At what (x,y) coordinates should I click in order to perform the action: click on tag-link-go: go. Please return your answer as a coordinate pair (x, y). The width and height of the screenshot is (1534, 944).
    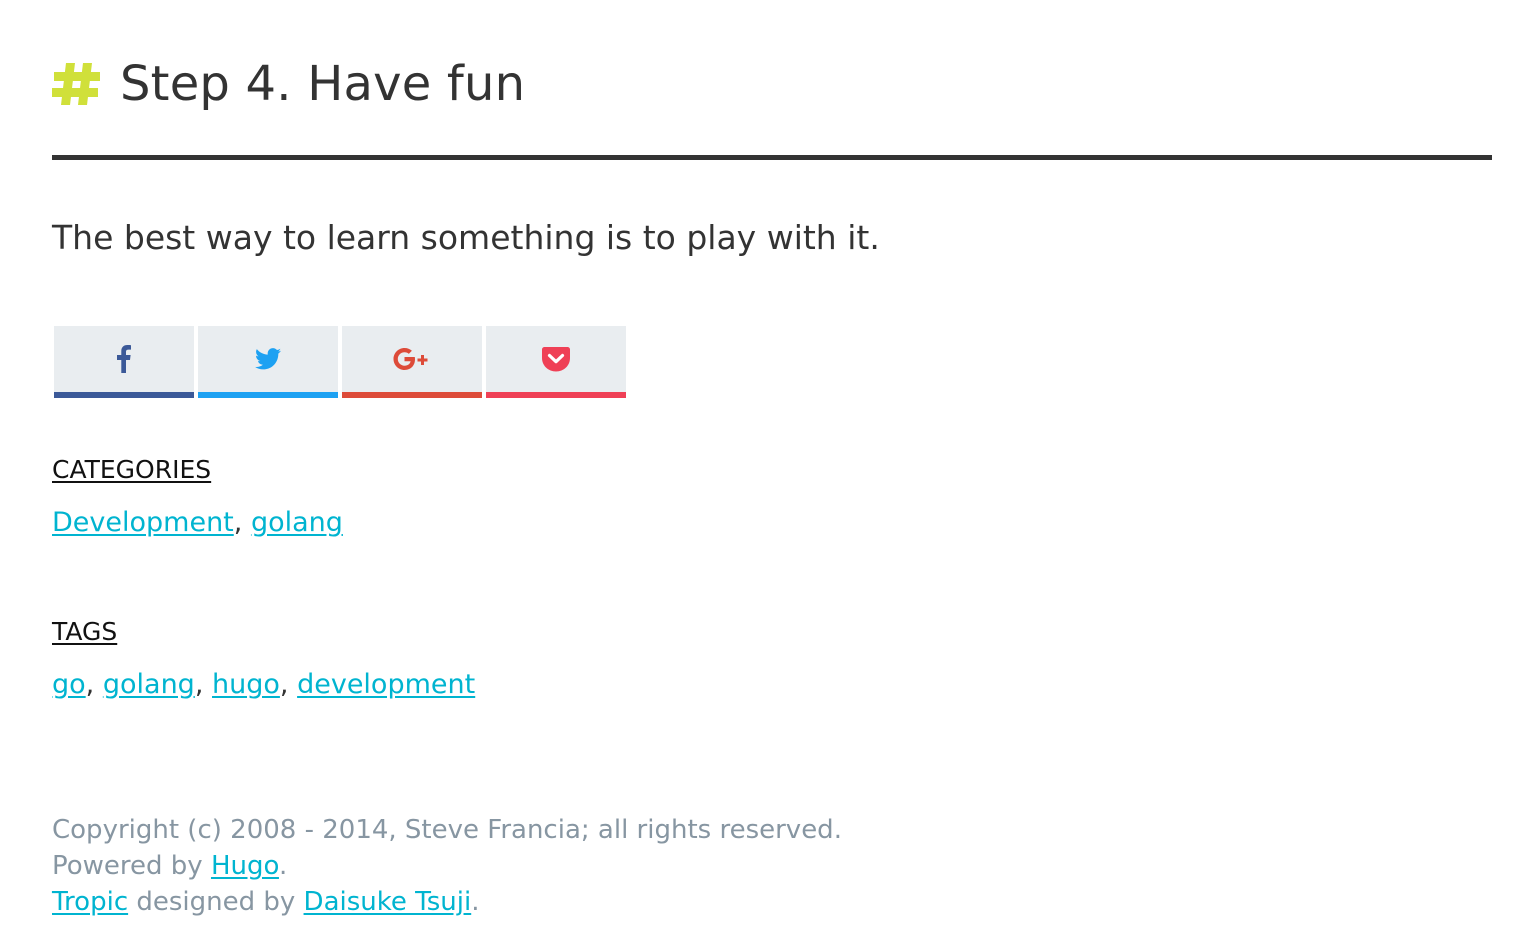
    Looking at the image, I should click on (69, 684).